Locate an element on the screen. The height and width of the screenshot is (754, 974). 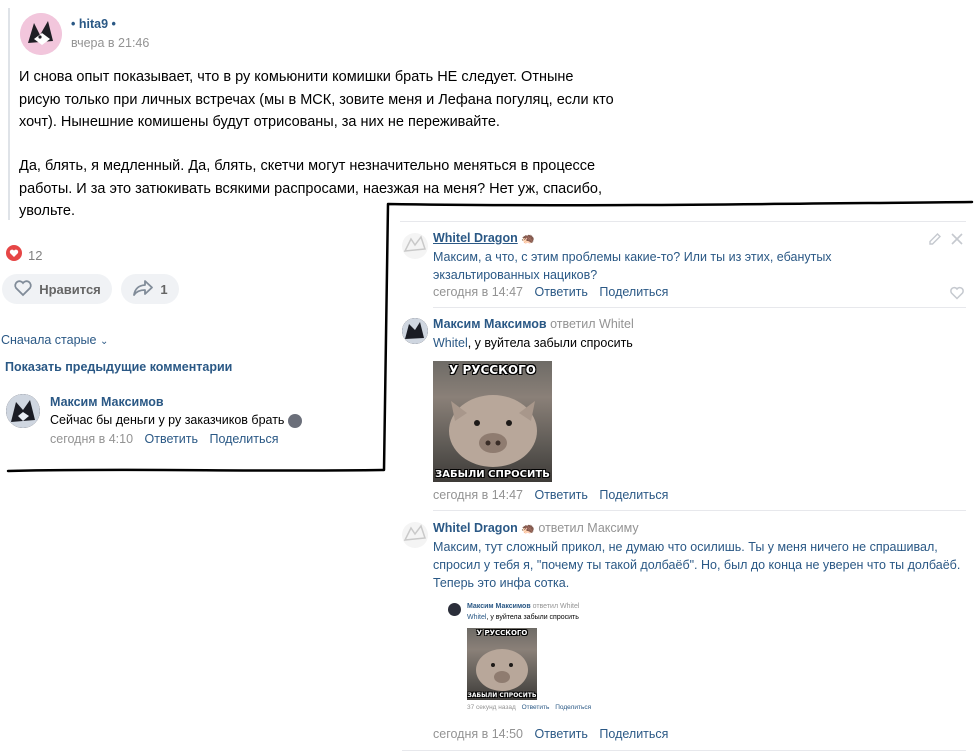
thread-comment-3-mention: Максим is located at coordinates (455, 547).